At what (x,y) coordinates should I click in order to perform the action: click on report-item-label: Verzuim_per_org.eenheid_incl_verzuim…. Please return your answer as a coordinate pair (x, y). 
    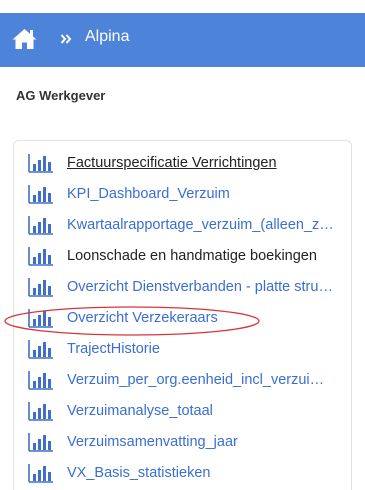
    Looking at the image, I should click on (201, 380).